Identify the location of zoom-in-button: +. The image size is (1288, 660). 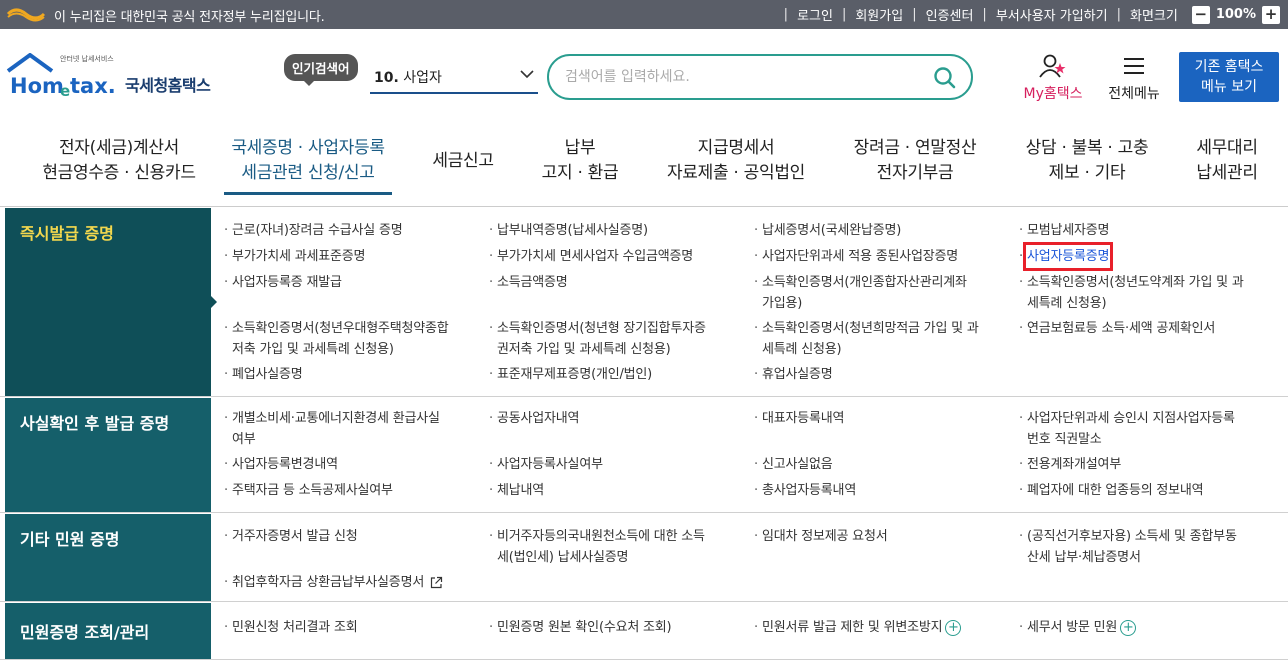
(1271, 14).